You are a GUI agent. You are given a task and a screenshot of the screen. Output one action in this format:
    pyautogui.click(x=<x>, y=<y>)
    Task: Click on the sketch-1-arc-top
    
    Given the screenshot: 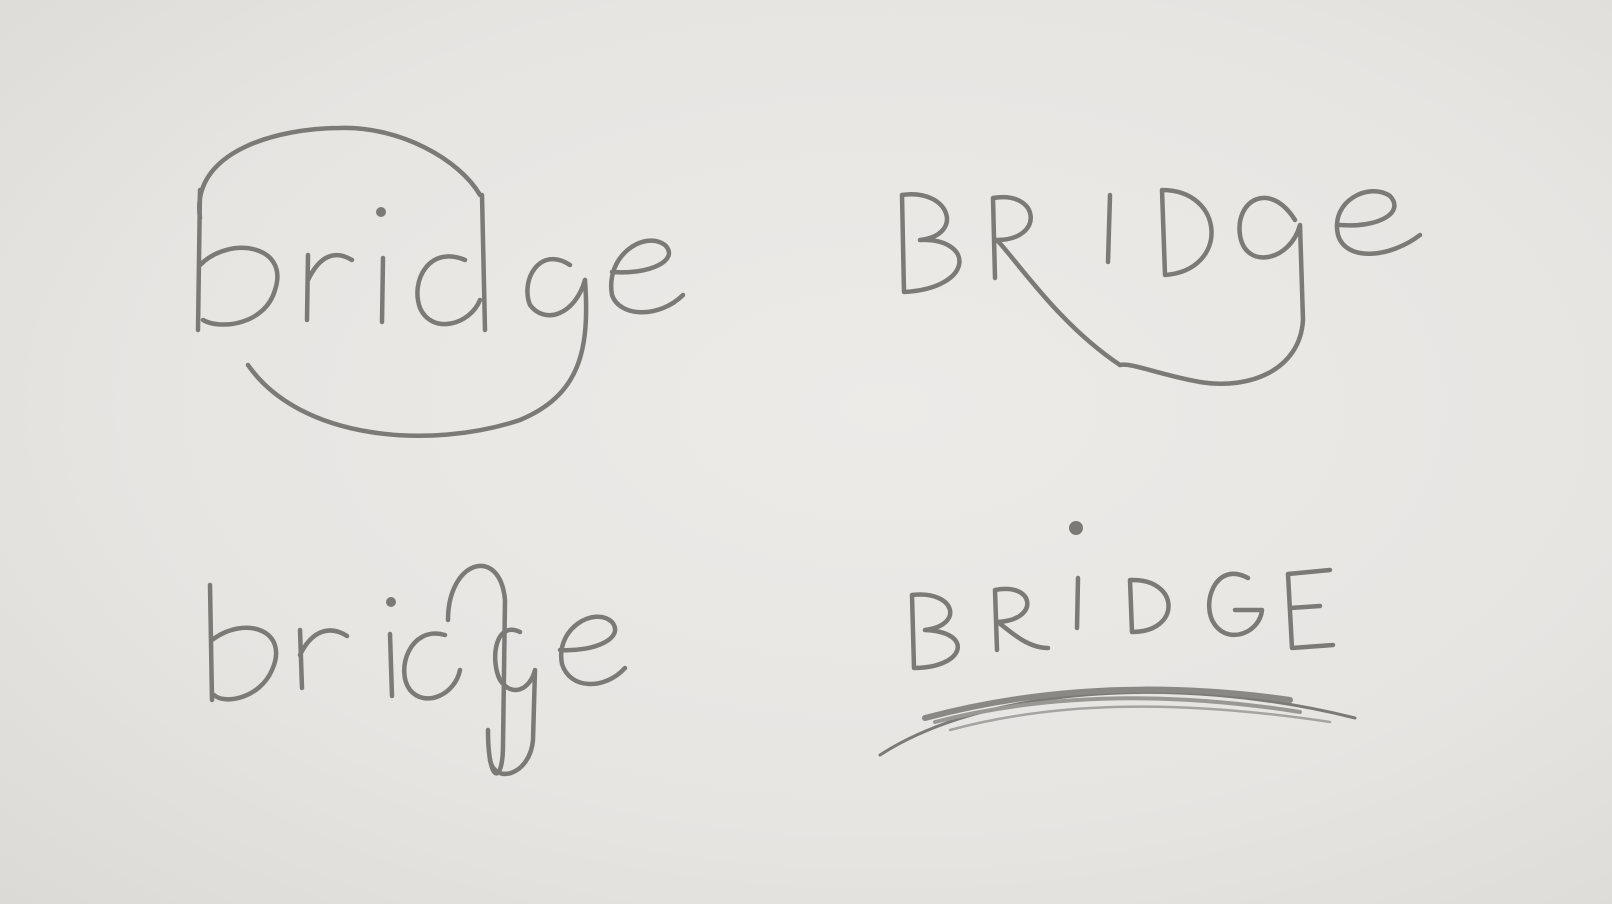 What is the action you would take?
    pyautogui.click(x=340, y=173)
    